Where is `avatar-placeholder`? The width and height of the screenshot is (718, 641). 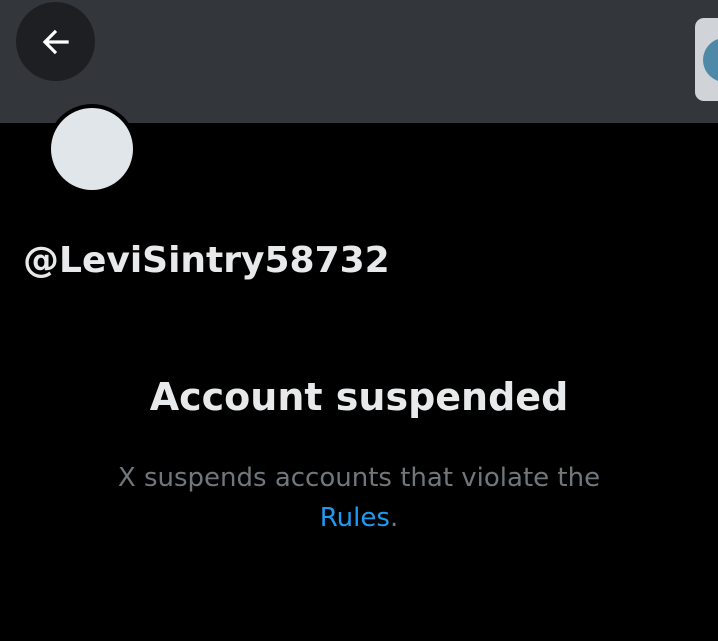 avatar-placeholder is located at coordinates (92, 149).